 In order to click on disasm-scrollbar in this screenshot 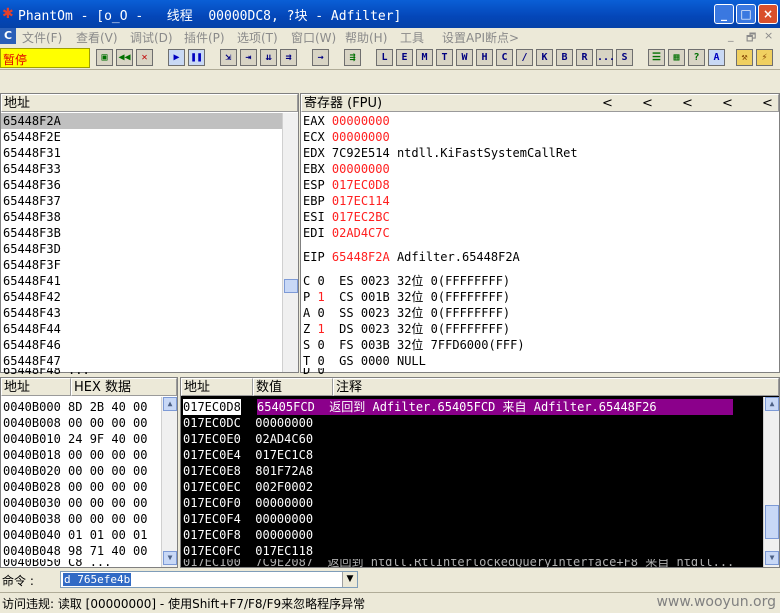, I will do `click(290, 242)`.